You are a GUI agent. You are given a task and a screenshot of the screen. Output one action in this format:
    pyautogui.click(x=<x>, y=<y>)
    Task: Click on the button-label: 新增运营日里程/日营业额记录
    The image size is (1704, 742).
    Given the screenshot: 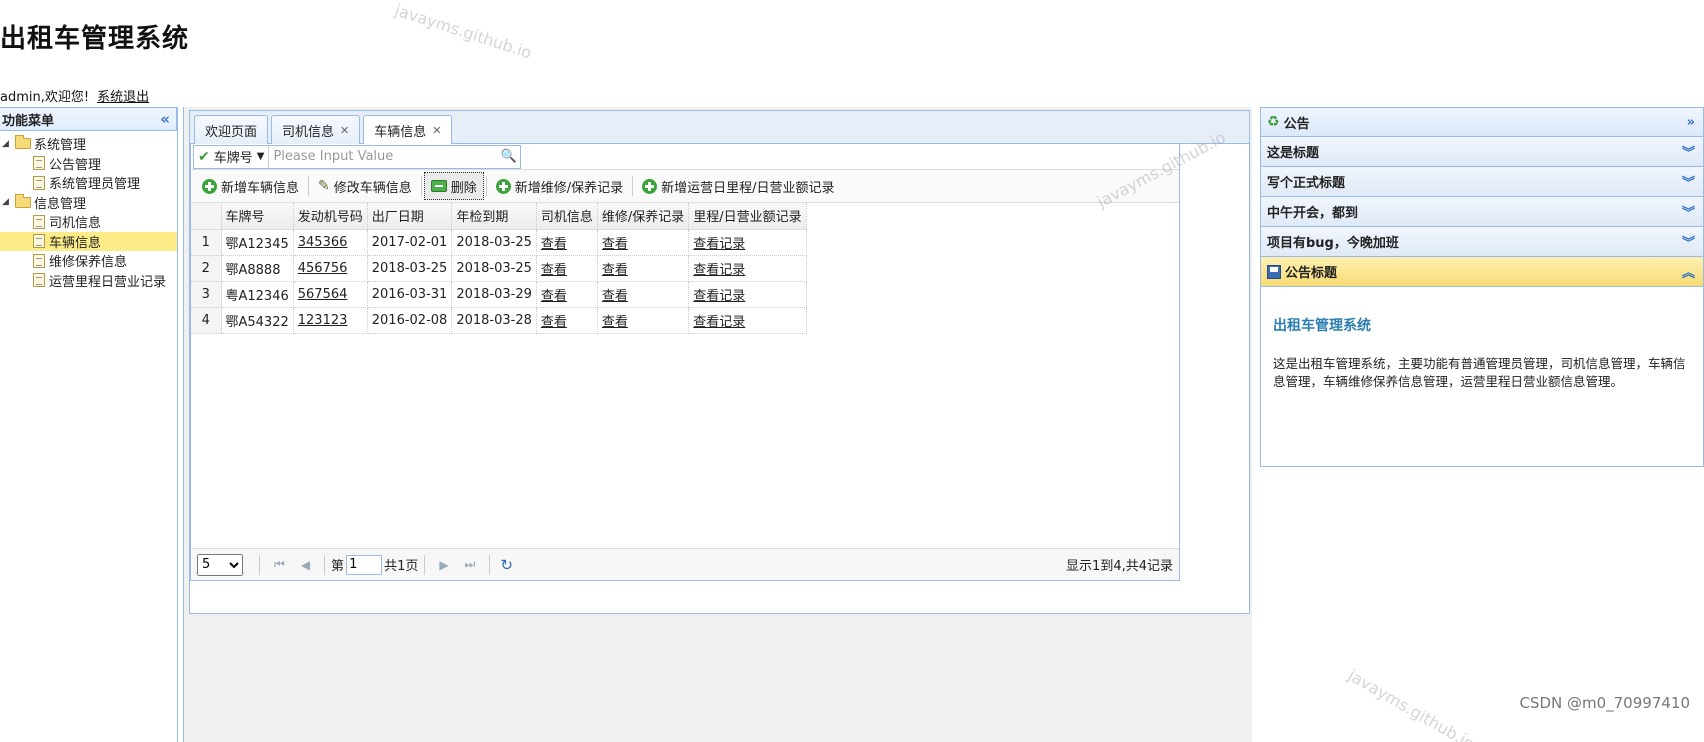 What is the action you would take?
    pyautogui.click(x=748, y=188)
    